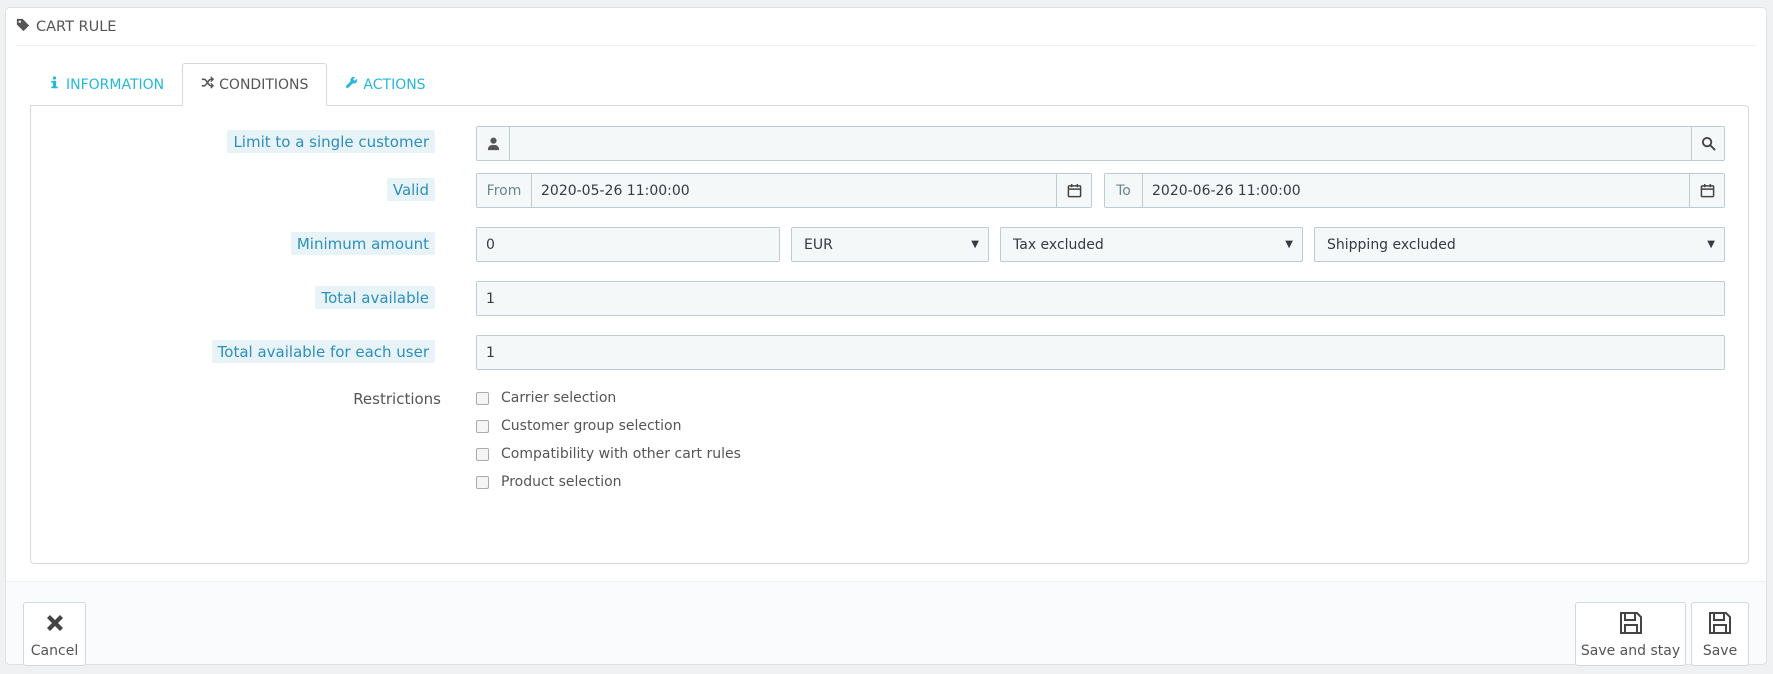  I want to click on checkbox-label: Product selection, so click(561, 482).